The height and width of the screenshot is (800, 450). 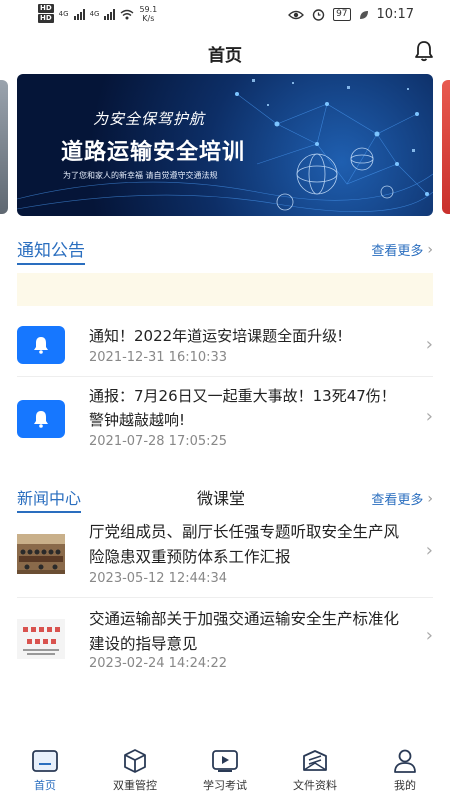 I want to click on nav-profile: 我的, so click(x=405, y=771).